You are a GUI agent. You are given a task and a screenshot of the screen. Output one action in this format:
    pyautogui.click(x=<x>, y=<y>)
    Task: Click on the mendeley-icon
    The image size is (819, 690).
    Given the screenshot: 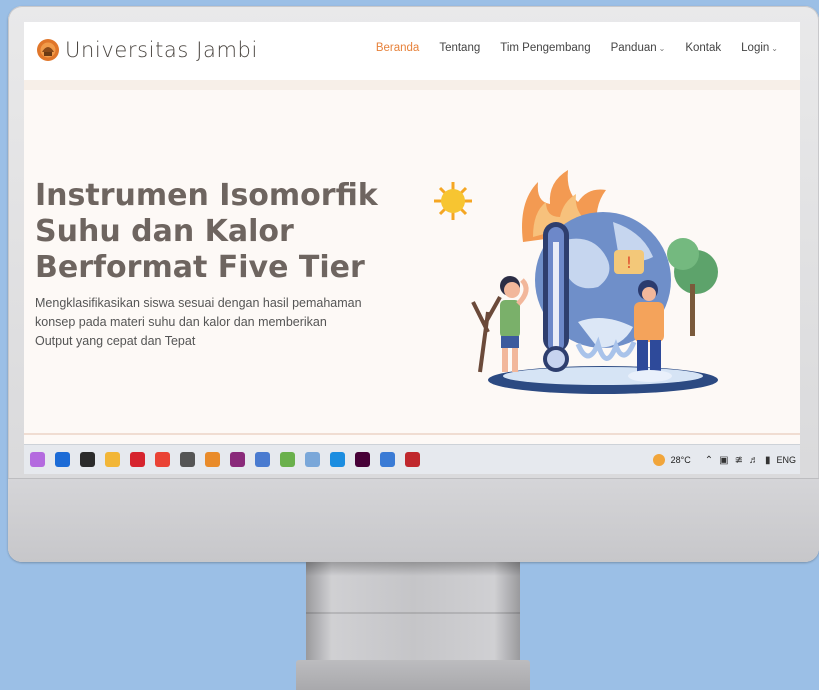 What is the action you would take?
    pyautogui.click(x=412, y=459)
    